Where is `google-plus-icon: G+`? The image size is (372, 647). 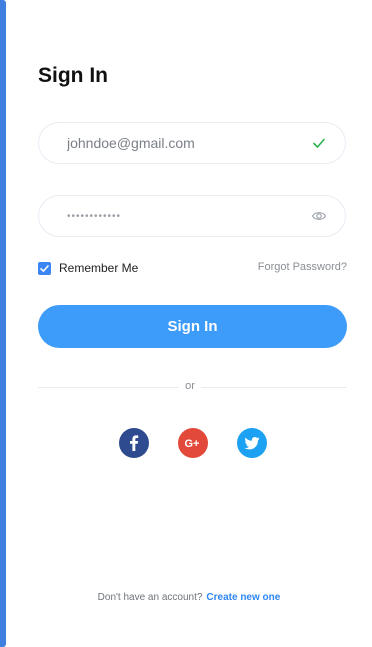
google-plus-icon: G+ is located at coordinates (193, 443).